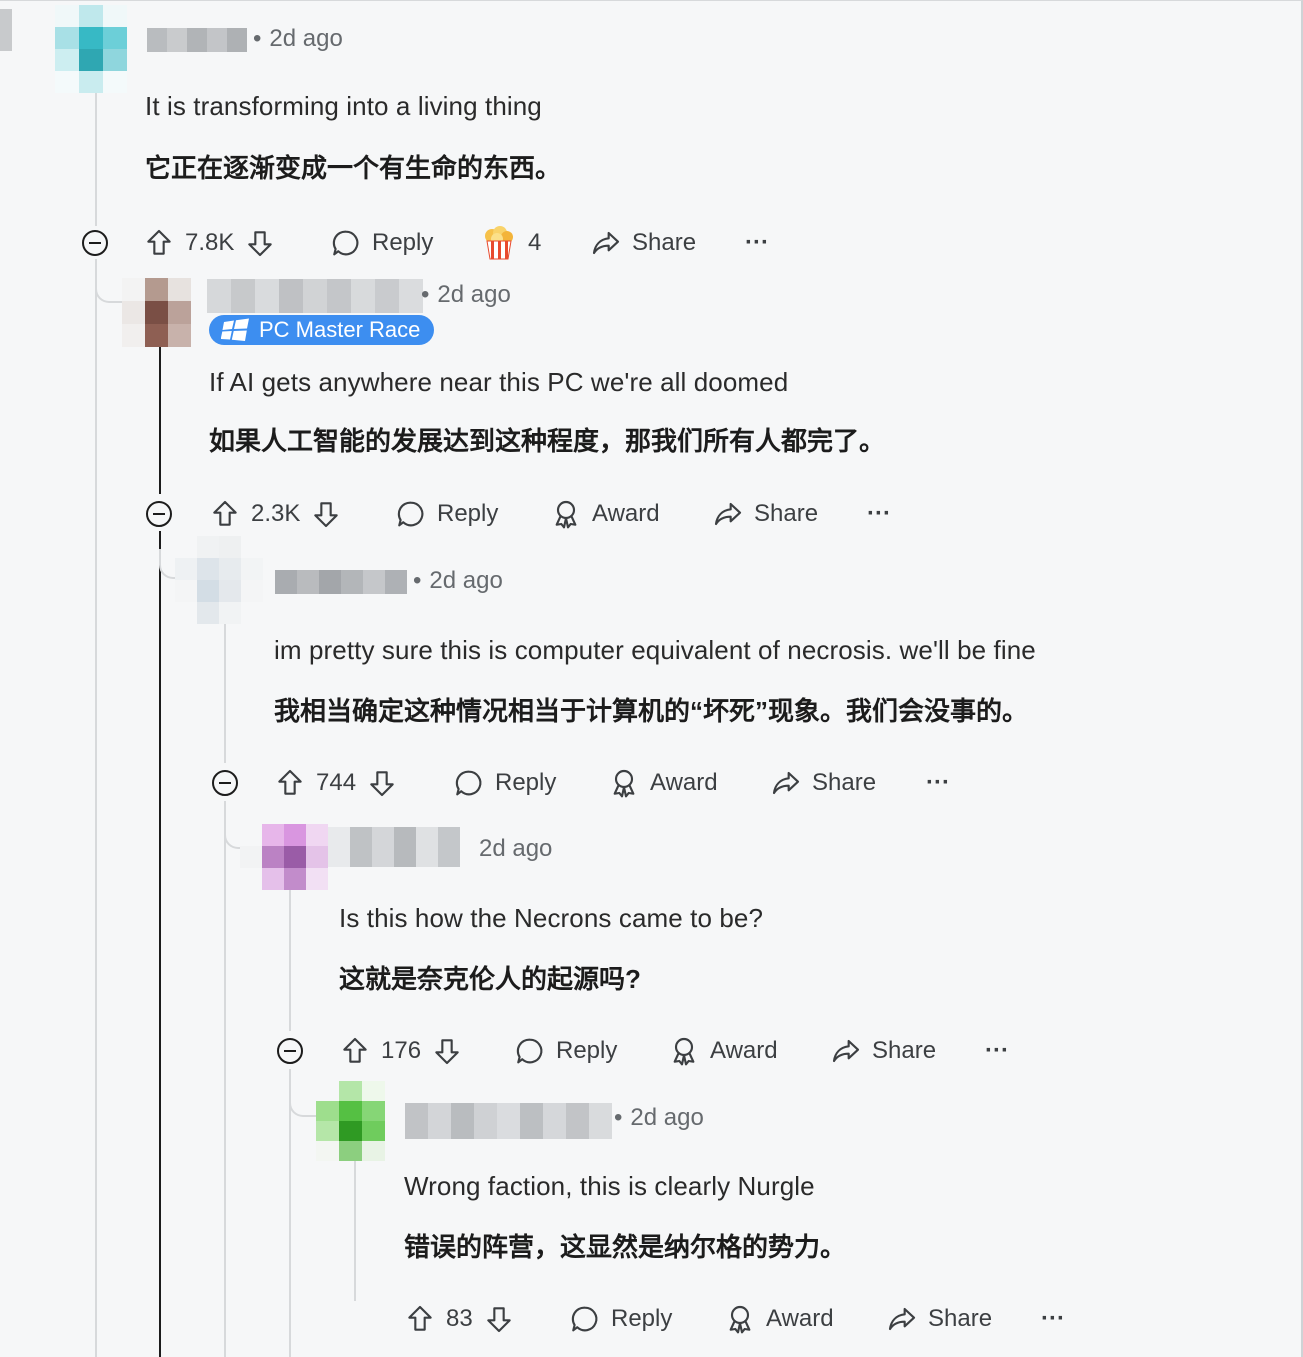 This screenshot has height=1357, width=1303. What do you see at coordinates (401, 1051) in the screenshot?
I see `vote-group: 176` at bounding box center [401, 1051].